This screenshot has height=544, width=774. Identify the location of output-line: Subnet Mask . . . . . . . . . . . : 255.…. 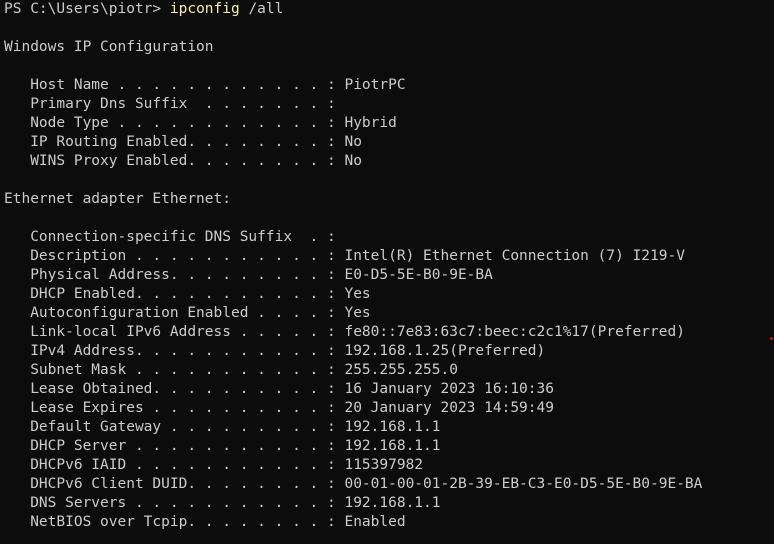
(231, 370).